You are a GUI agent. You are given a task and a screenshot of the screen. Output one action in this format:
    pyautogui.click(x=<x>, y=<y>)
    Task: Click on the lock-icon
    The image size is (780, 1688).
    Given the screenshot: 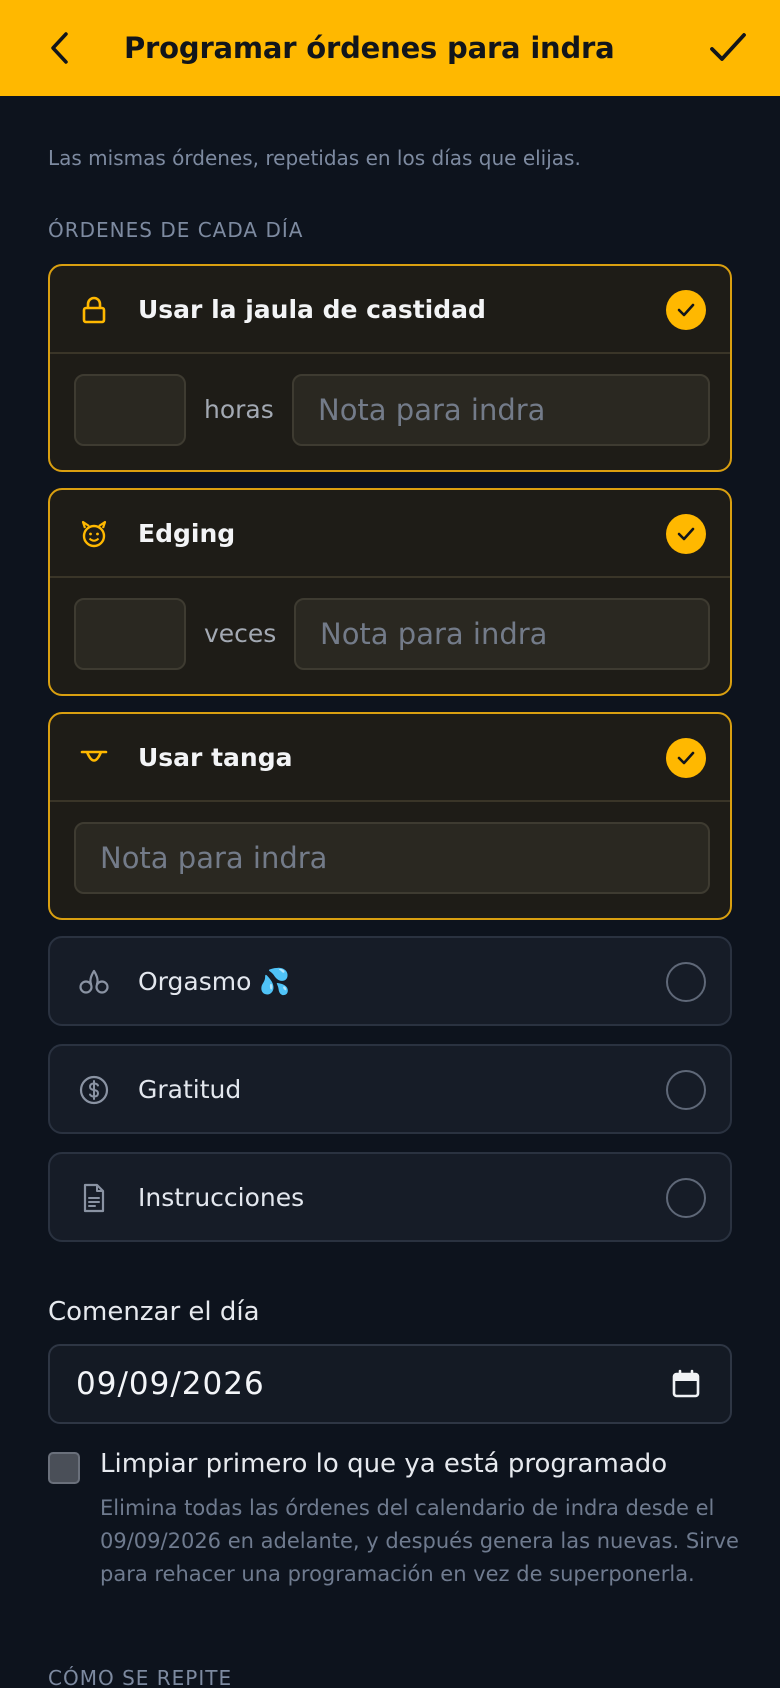 What is the action you would take?
    pyautogui.click(x=94, y=310)
    